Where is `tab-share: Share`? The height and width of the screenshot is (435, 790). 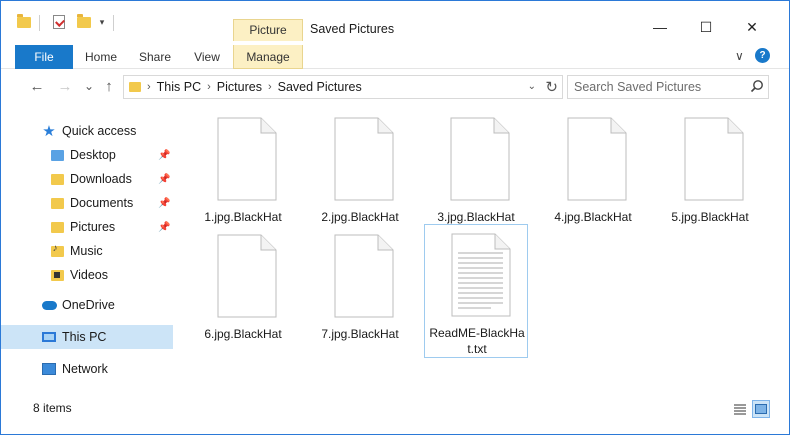 tab-share: Share is located at coordinates (155, 57).